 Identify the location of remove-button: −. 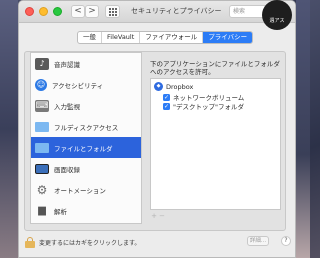
(162, 216).